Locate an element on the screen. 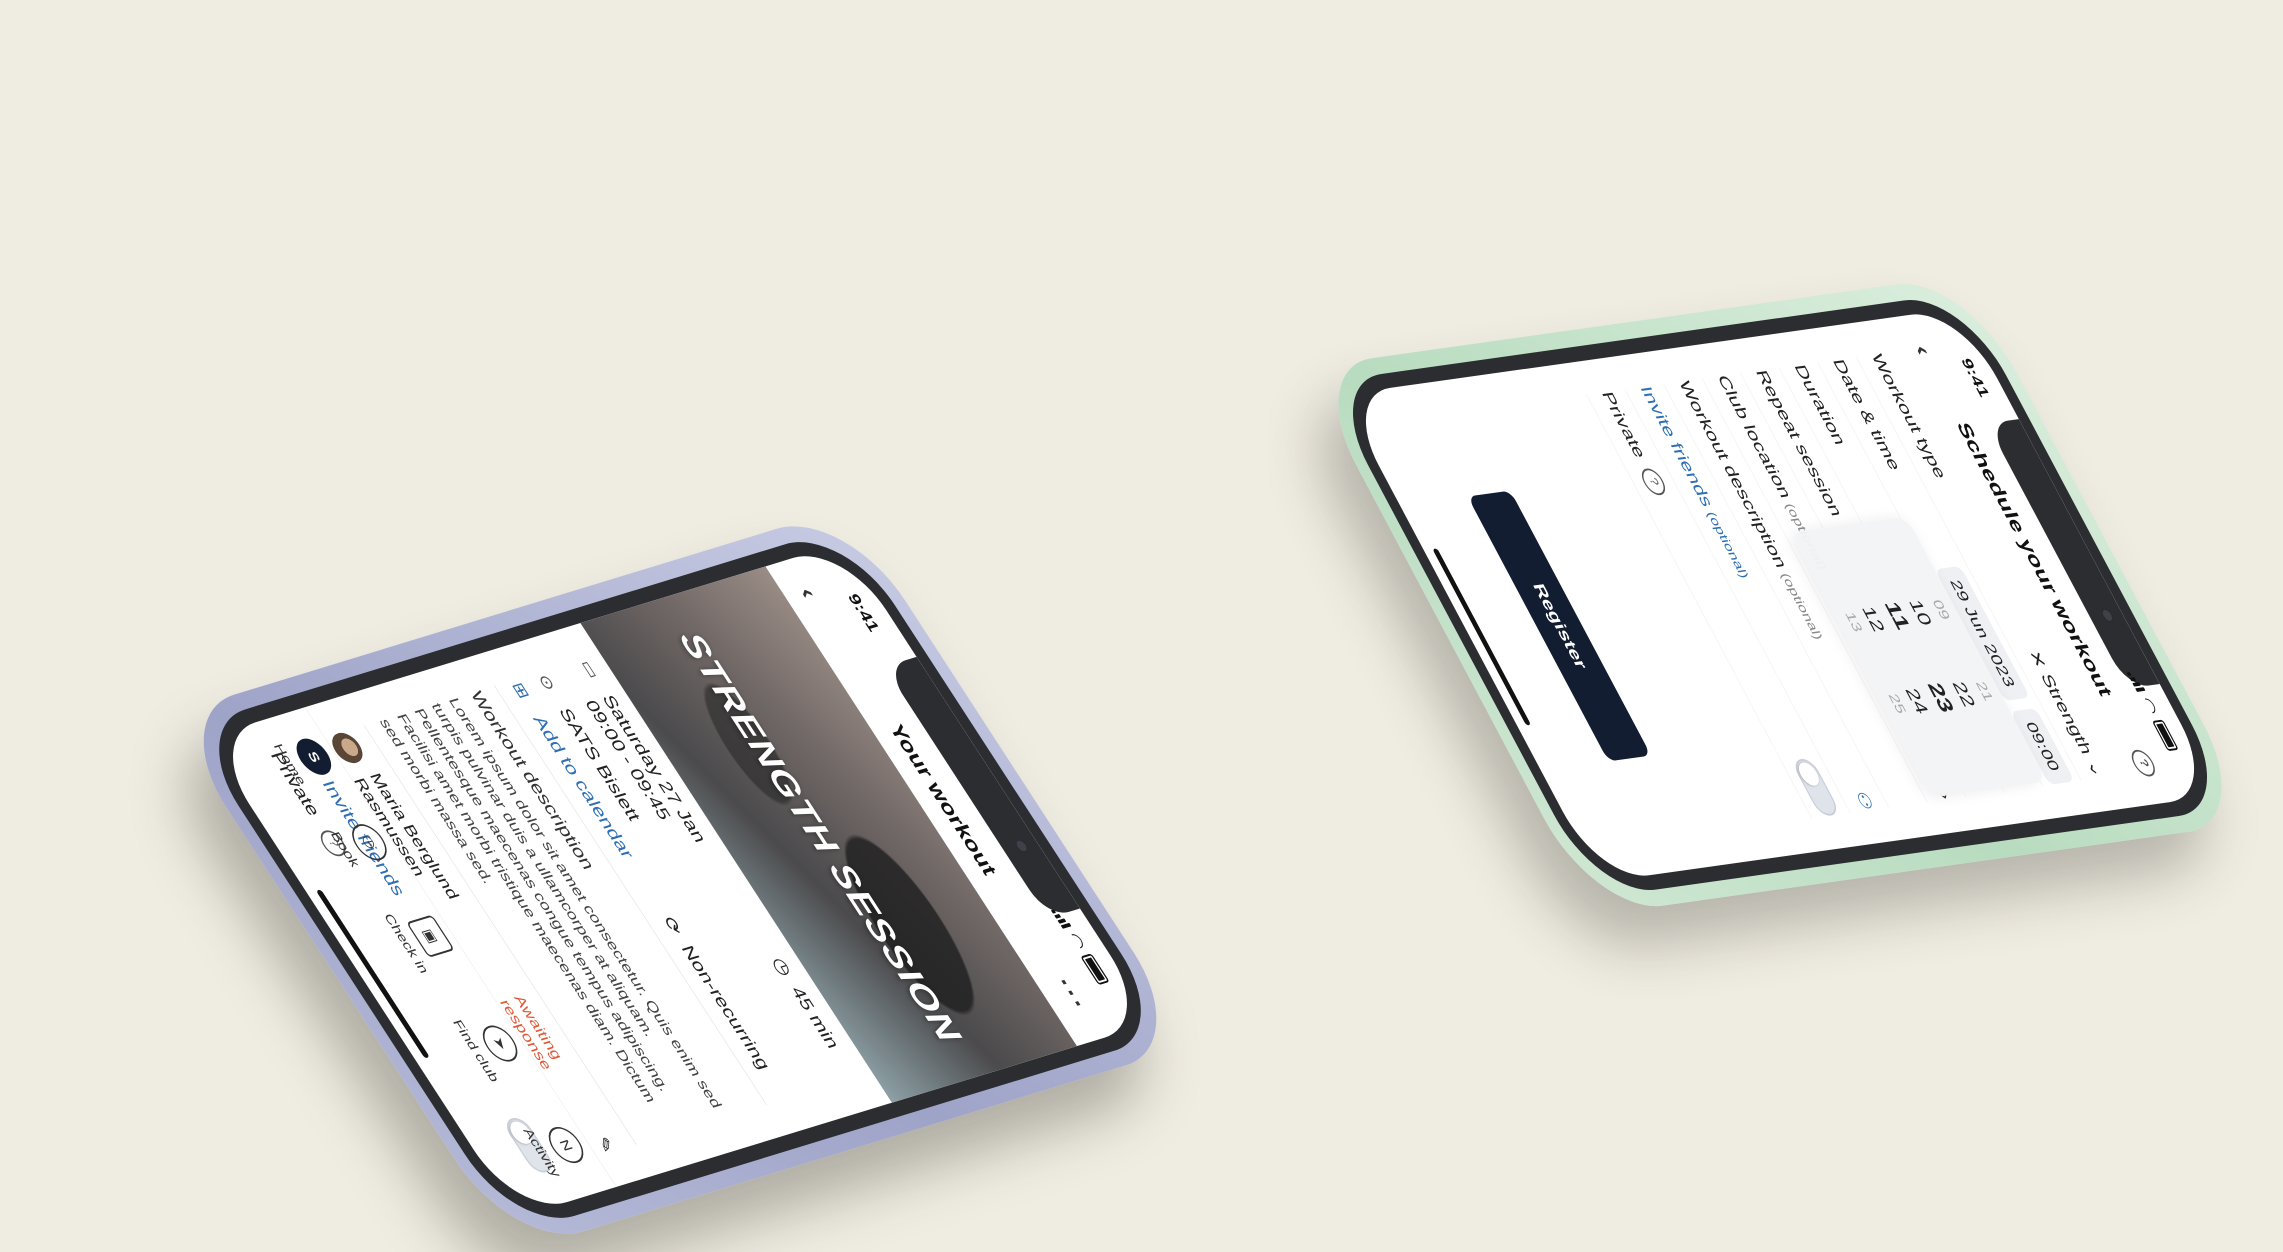 This screenshot has width=2283, height=1252. picker-hours: 09 10 11 12 13 is located at coordinates (1897, 616).